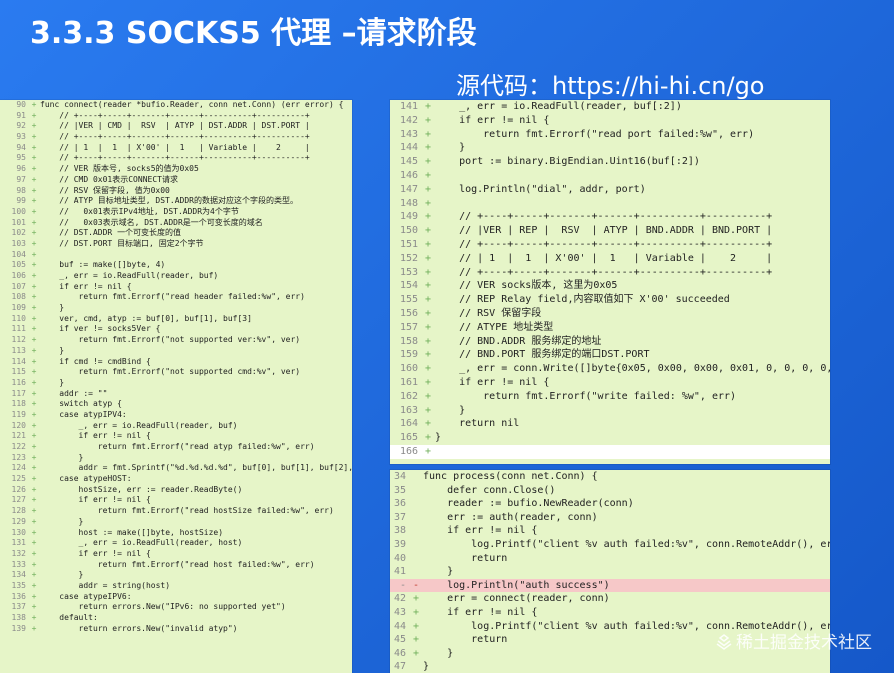 The width and height of the screenshot is (894, 673). Describe the element at coordinates (18, 329) in the screenshot. I see `line-number: 111` at that location.